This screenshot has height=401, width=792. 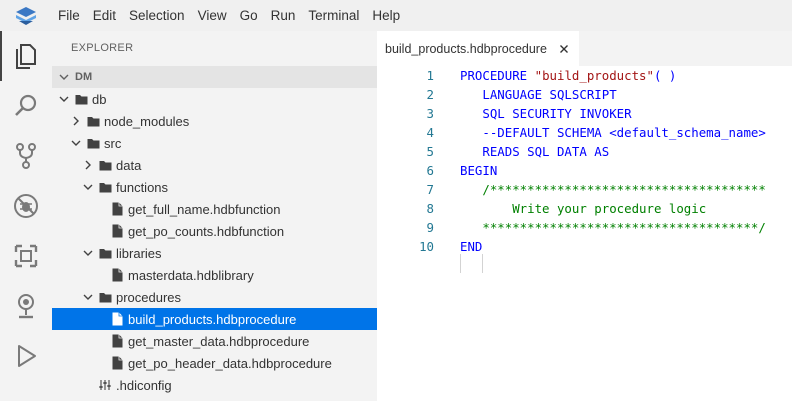 I want to click on code-line: 1 PROCEDURE "build_products"( ), so click(x=584, y=75).